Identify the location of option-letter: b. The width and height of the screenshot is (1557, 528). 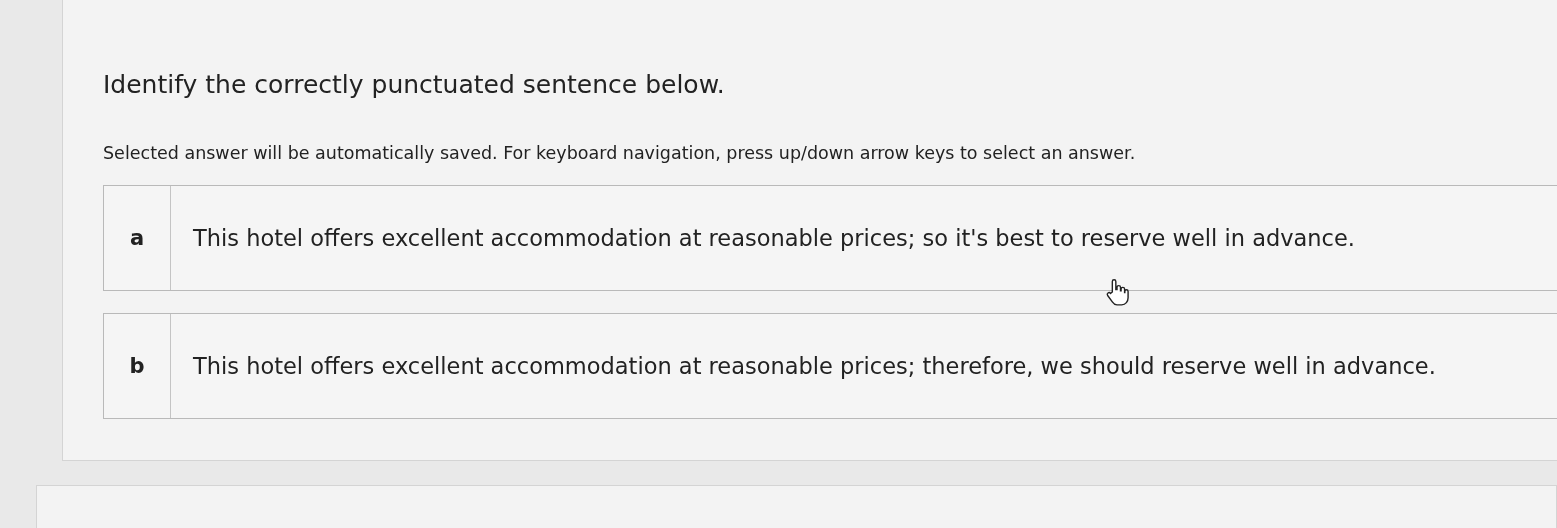
(137, 366).